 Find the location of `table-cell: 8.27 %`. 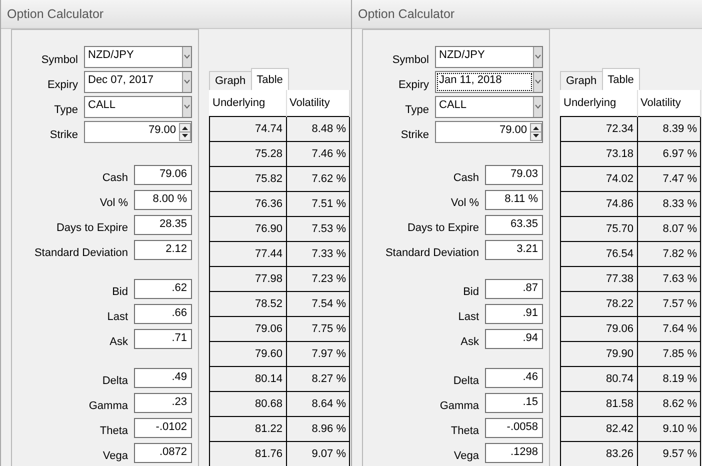

table-cell: 8.27 % is located at coordinates (318, 379).